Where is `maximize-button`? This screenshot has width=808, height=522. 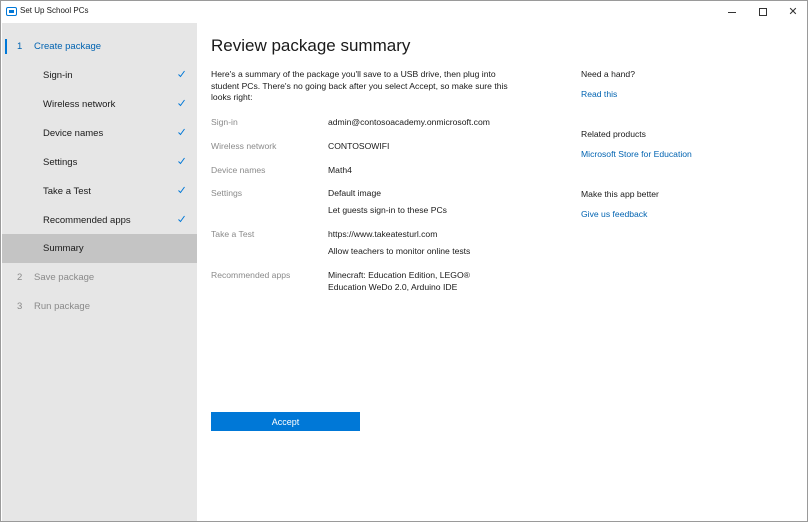
maximize-button is located at coordinates (763, 12).